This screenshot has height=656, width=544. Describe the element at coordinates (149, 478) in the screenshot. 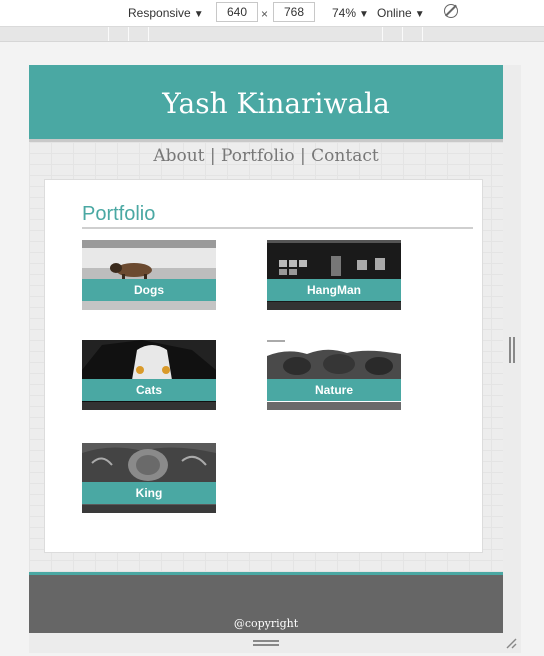

I see `project-card-king: King` at that location.